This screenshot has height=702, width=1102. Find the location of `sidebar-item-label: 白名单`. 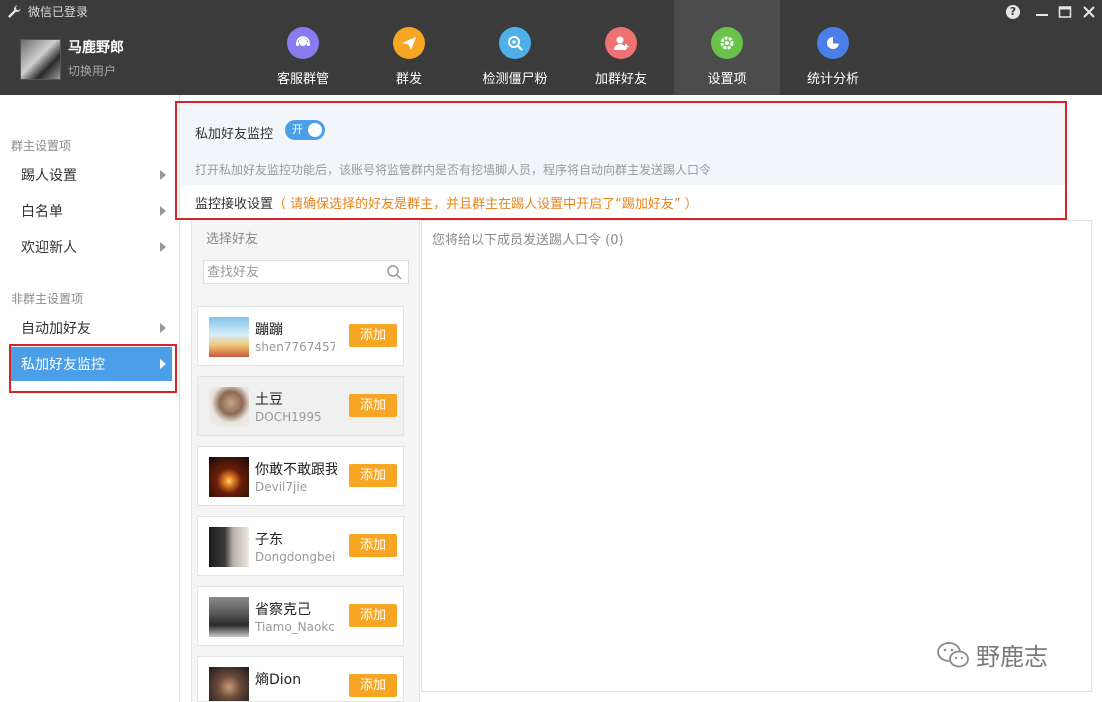

sidebar-item-label: 白名单 is located at coordinates (42, 212).